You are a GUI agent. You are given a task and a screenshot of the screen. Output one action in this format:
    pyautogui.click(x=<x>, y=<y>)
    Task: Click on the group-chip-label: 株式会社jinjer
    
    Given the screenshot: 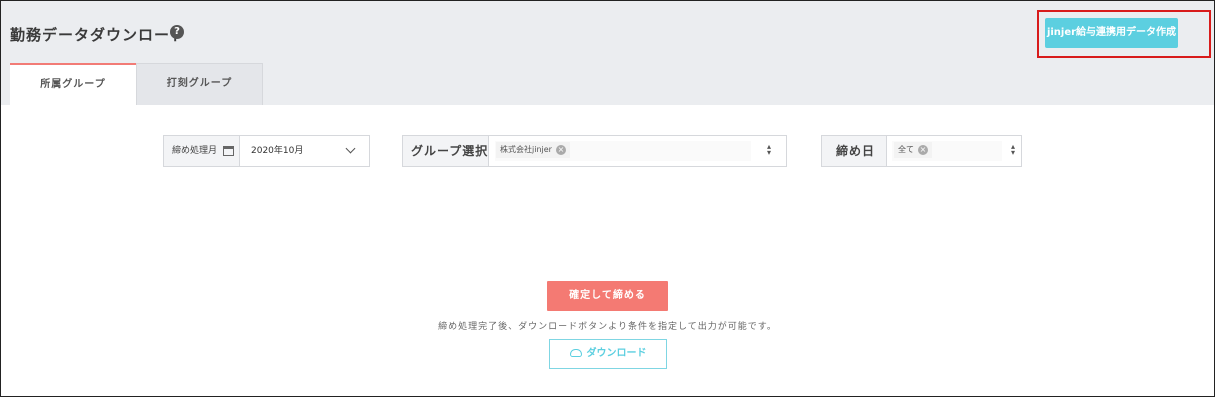 What is the action you would take?
    pyautogui.click(x=526, y=149)
    